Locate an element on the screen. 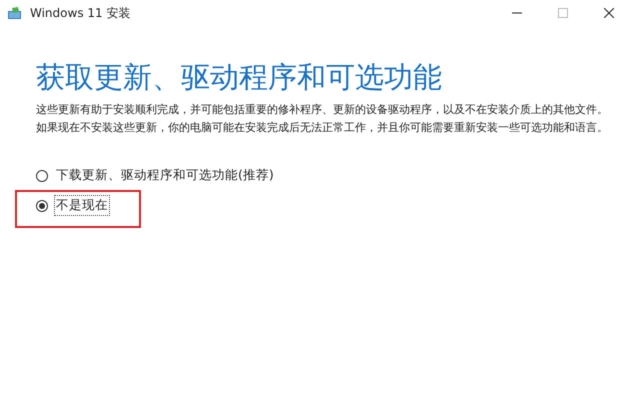 This screenshot has height=400, width=632. window-title: Windows 11 安装 is located at coordinates (80, 13).